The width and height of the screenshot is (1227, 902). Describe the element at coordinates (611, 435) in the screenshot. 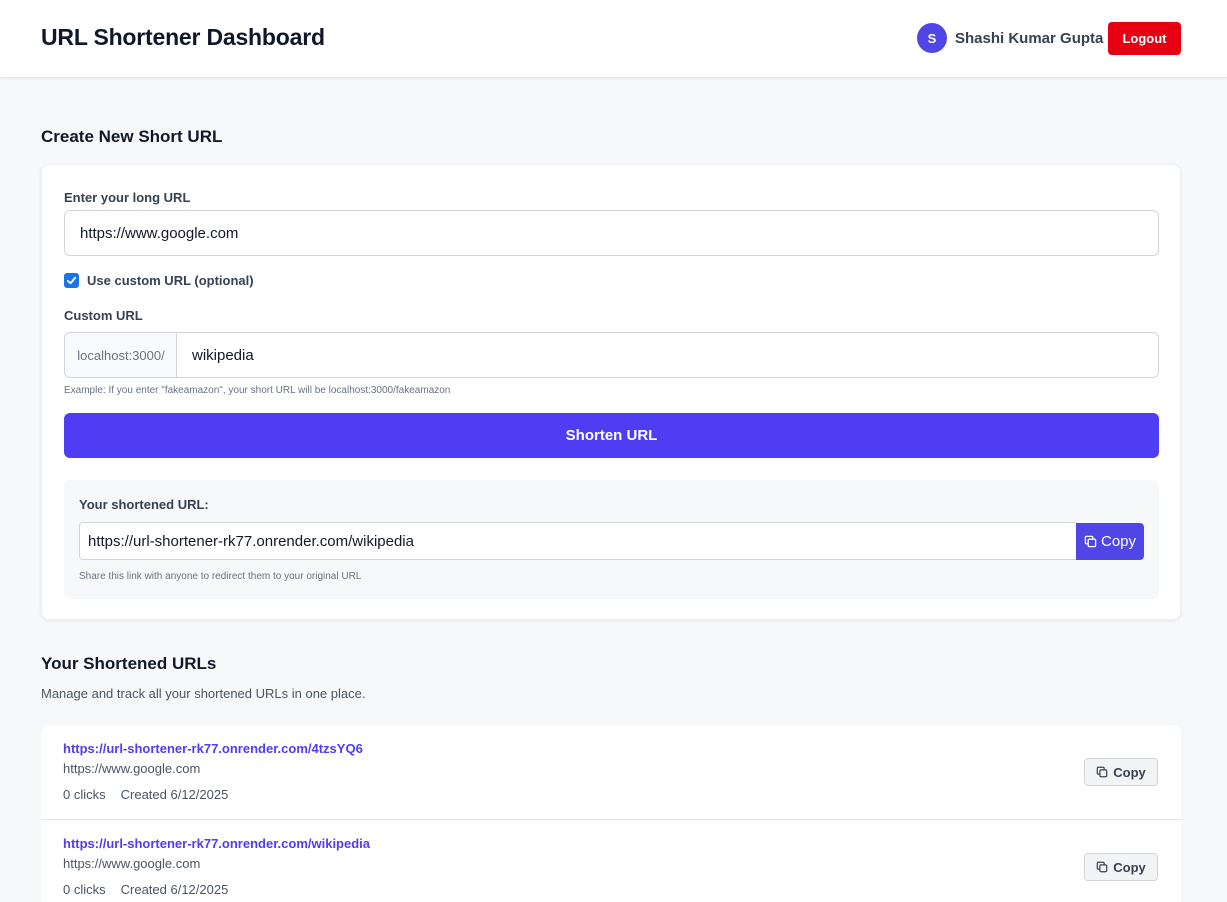

I see `shorten-url-button: Shorten URL` at that location.